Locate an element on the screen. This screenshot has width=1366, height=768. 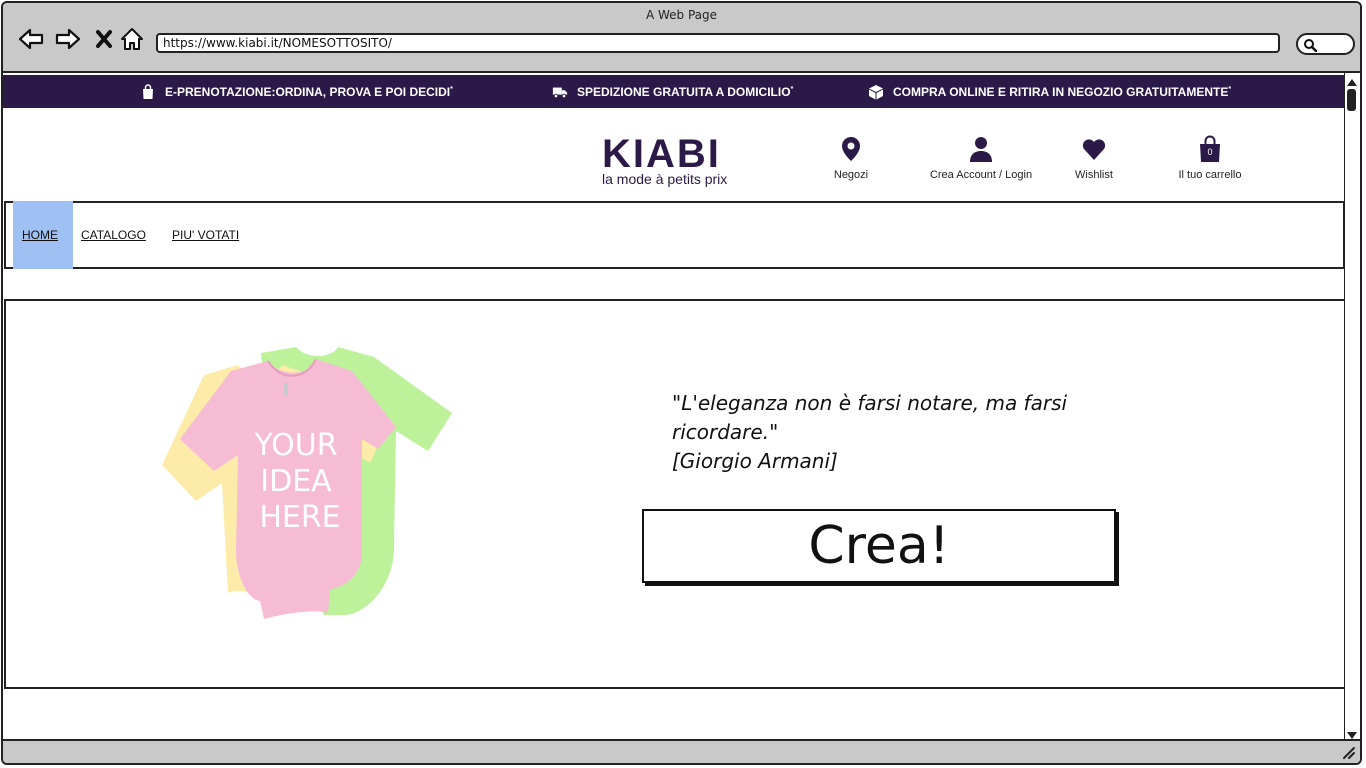
onesie-text-line: YOUR is located at coordinates (295, 445).